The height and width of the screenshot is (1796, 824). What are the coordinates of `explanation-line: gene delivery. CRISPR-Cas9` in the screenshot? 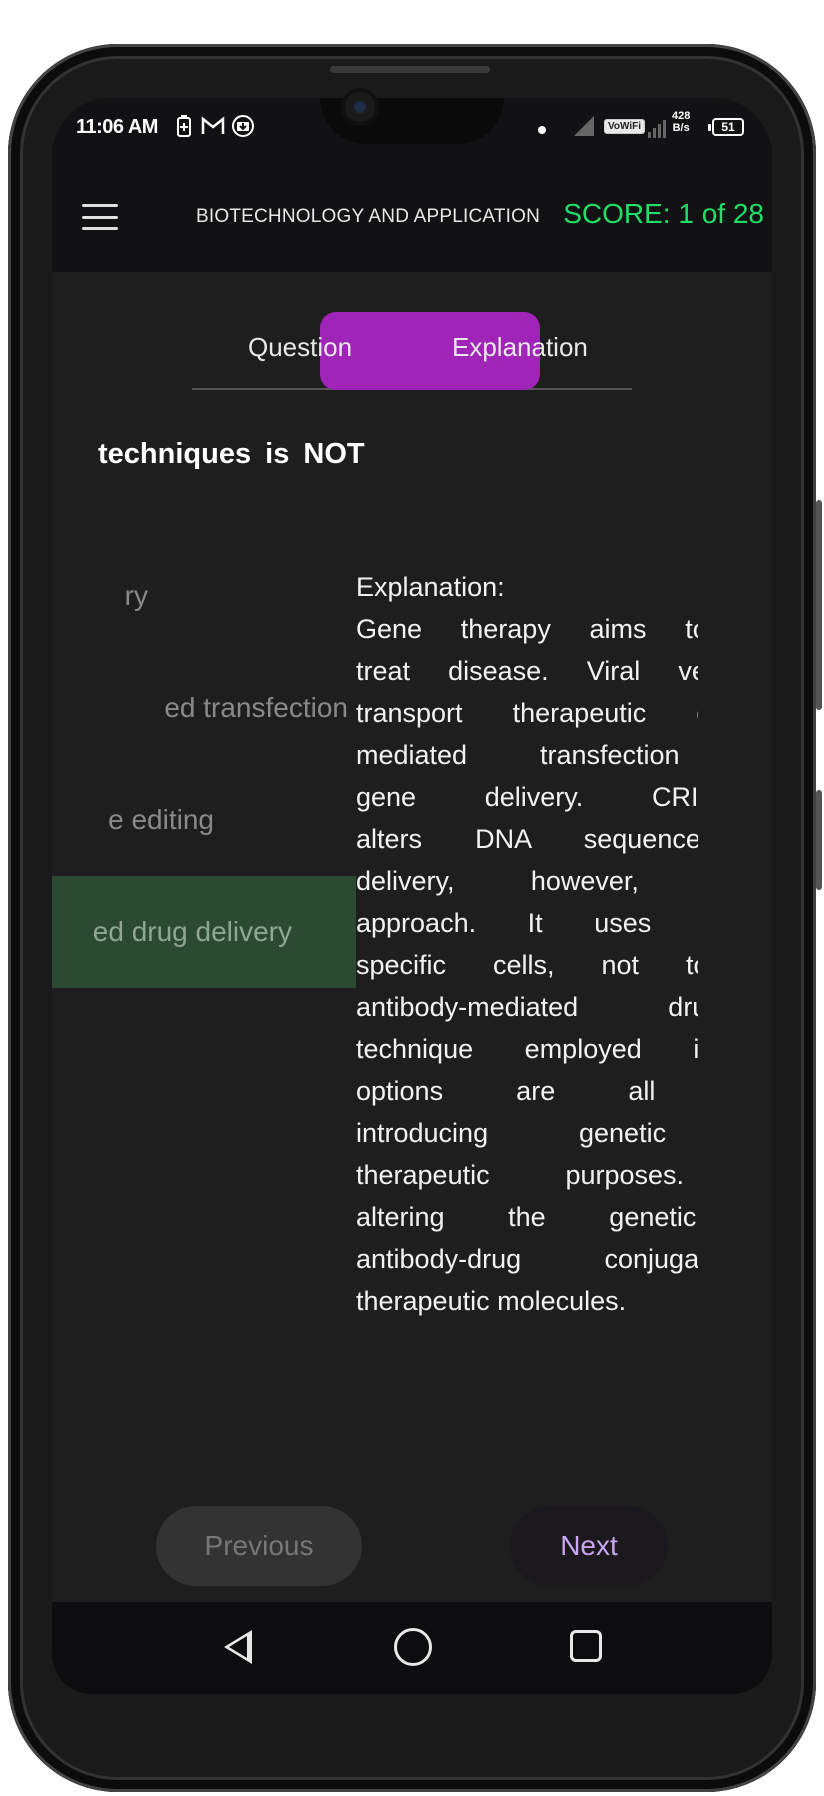 It's located at (527, 797).